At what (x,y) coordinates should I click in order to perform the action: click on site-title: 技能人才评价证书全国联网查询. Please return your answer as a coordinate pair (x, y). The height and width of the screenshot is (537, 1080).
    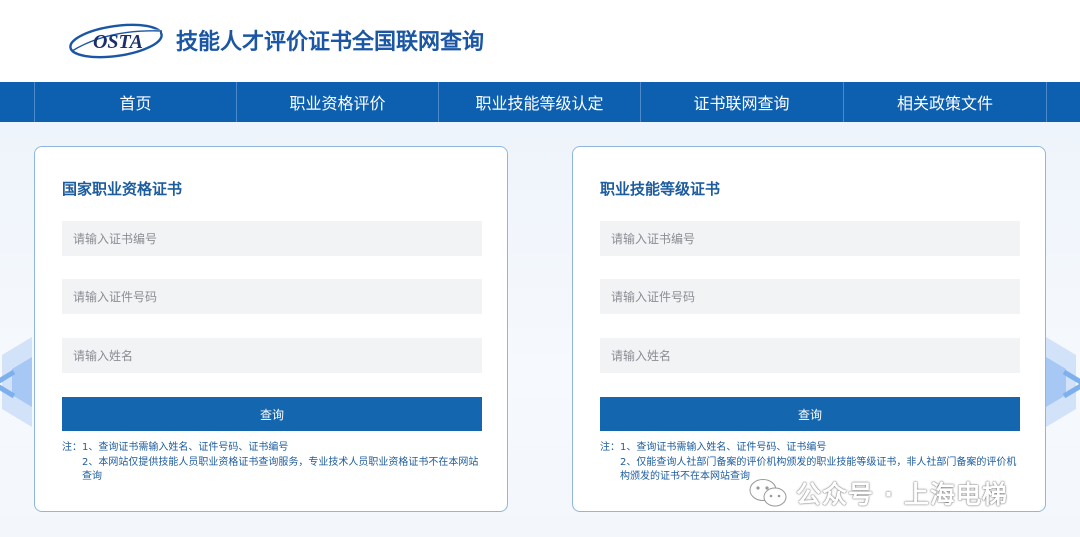
    Looking at the image, I should click on (330, 42).